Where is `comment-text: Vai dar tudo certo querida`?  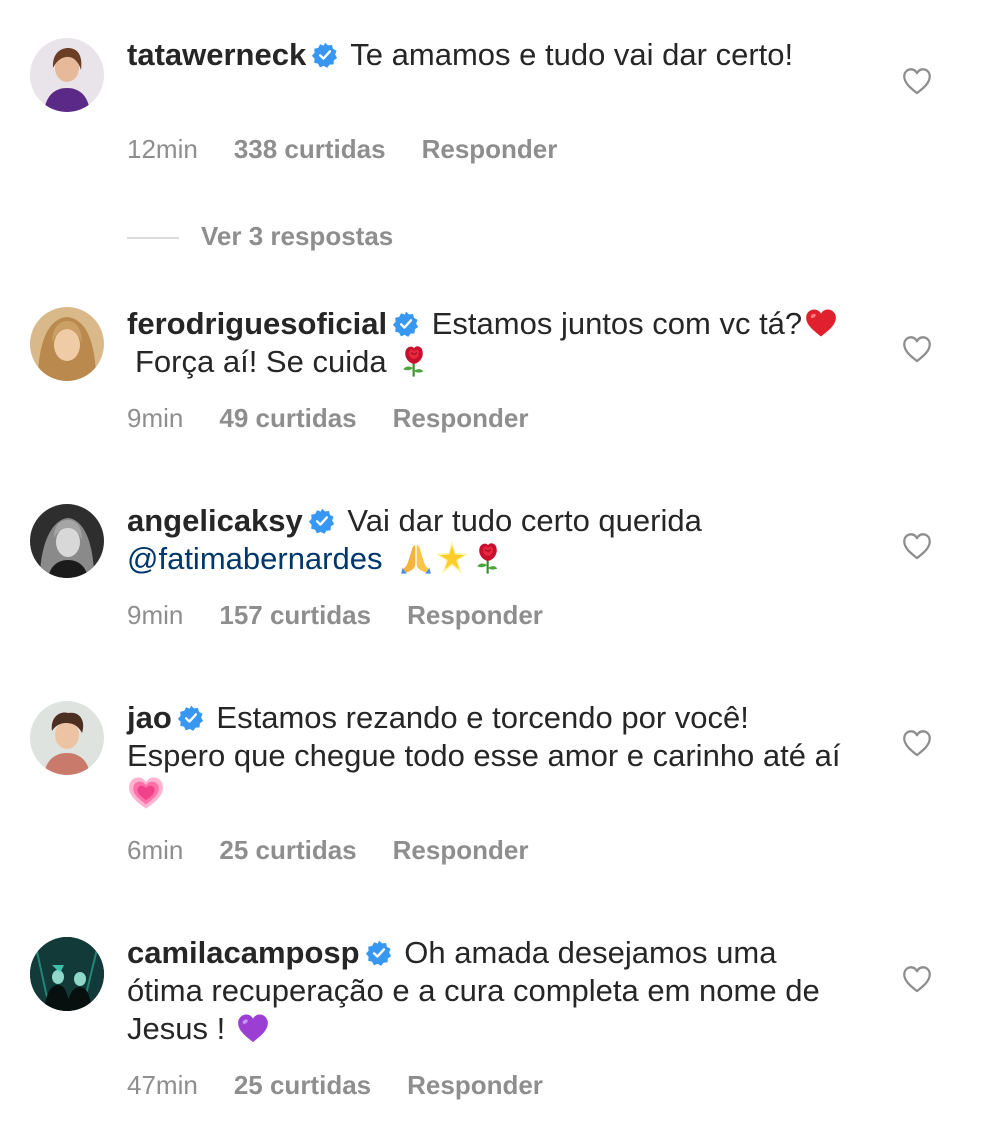 comment-text: Vai dar tudo certo querida is located at coordinates (524, 520).